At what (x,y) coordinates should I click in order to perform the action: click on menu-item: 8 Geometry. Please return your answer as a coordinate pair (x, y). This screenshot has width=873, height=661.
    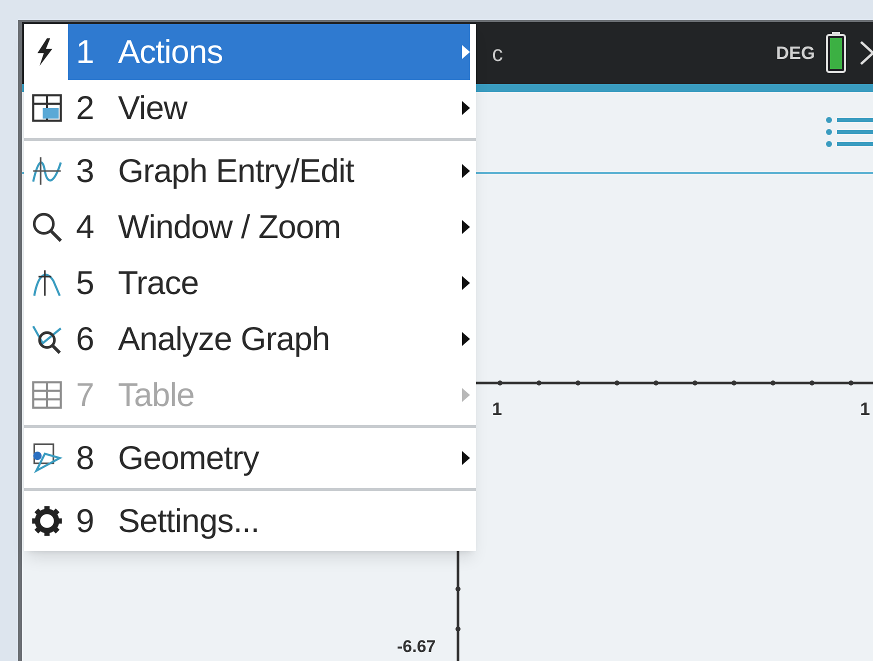
    Looking at the image, I should click on (269, 458).